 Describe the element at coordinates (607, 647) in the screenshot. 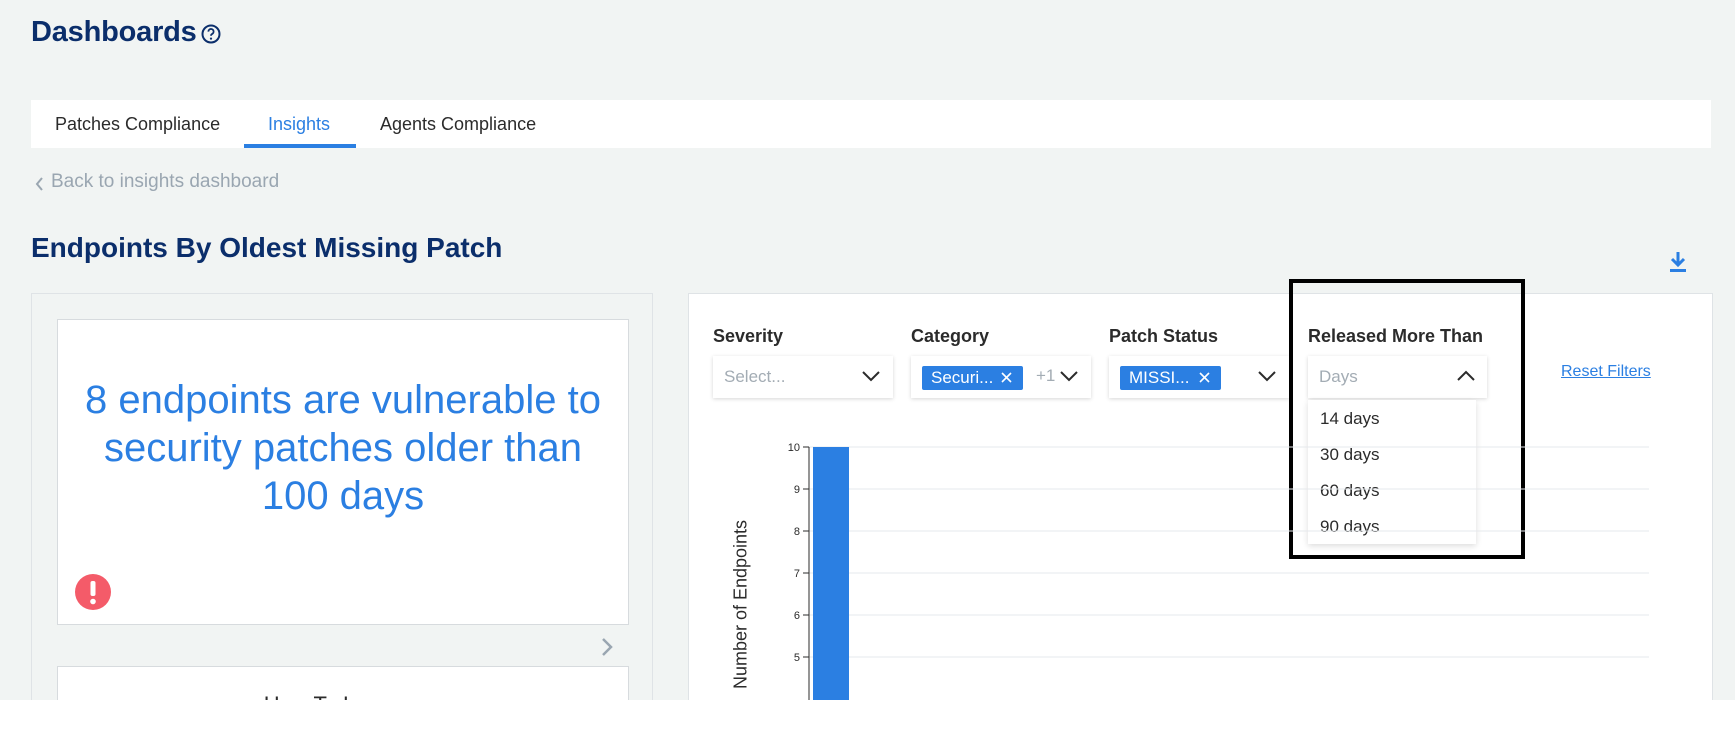

I see `chevron-right-icon` at that location.